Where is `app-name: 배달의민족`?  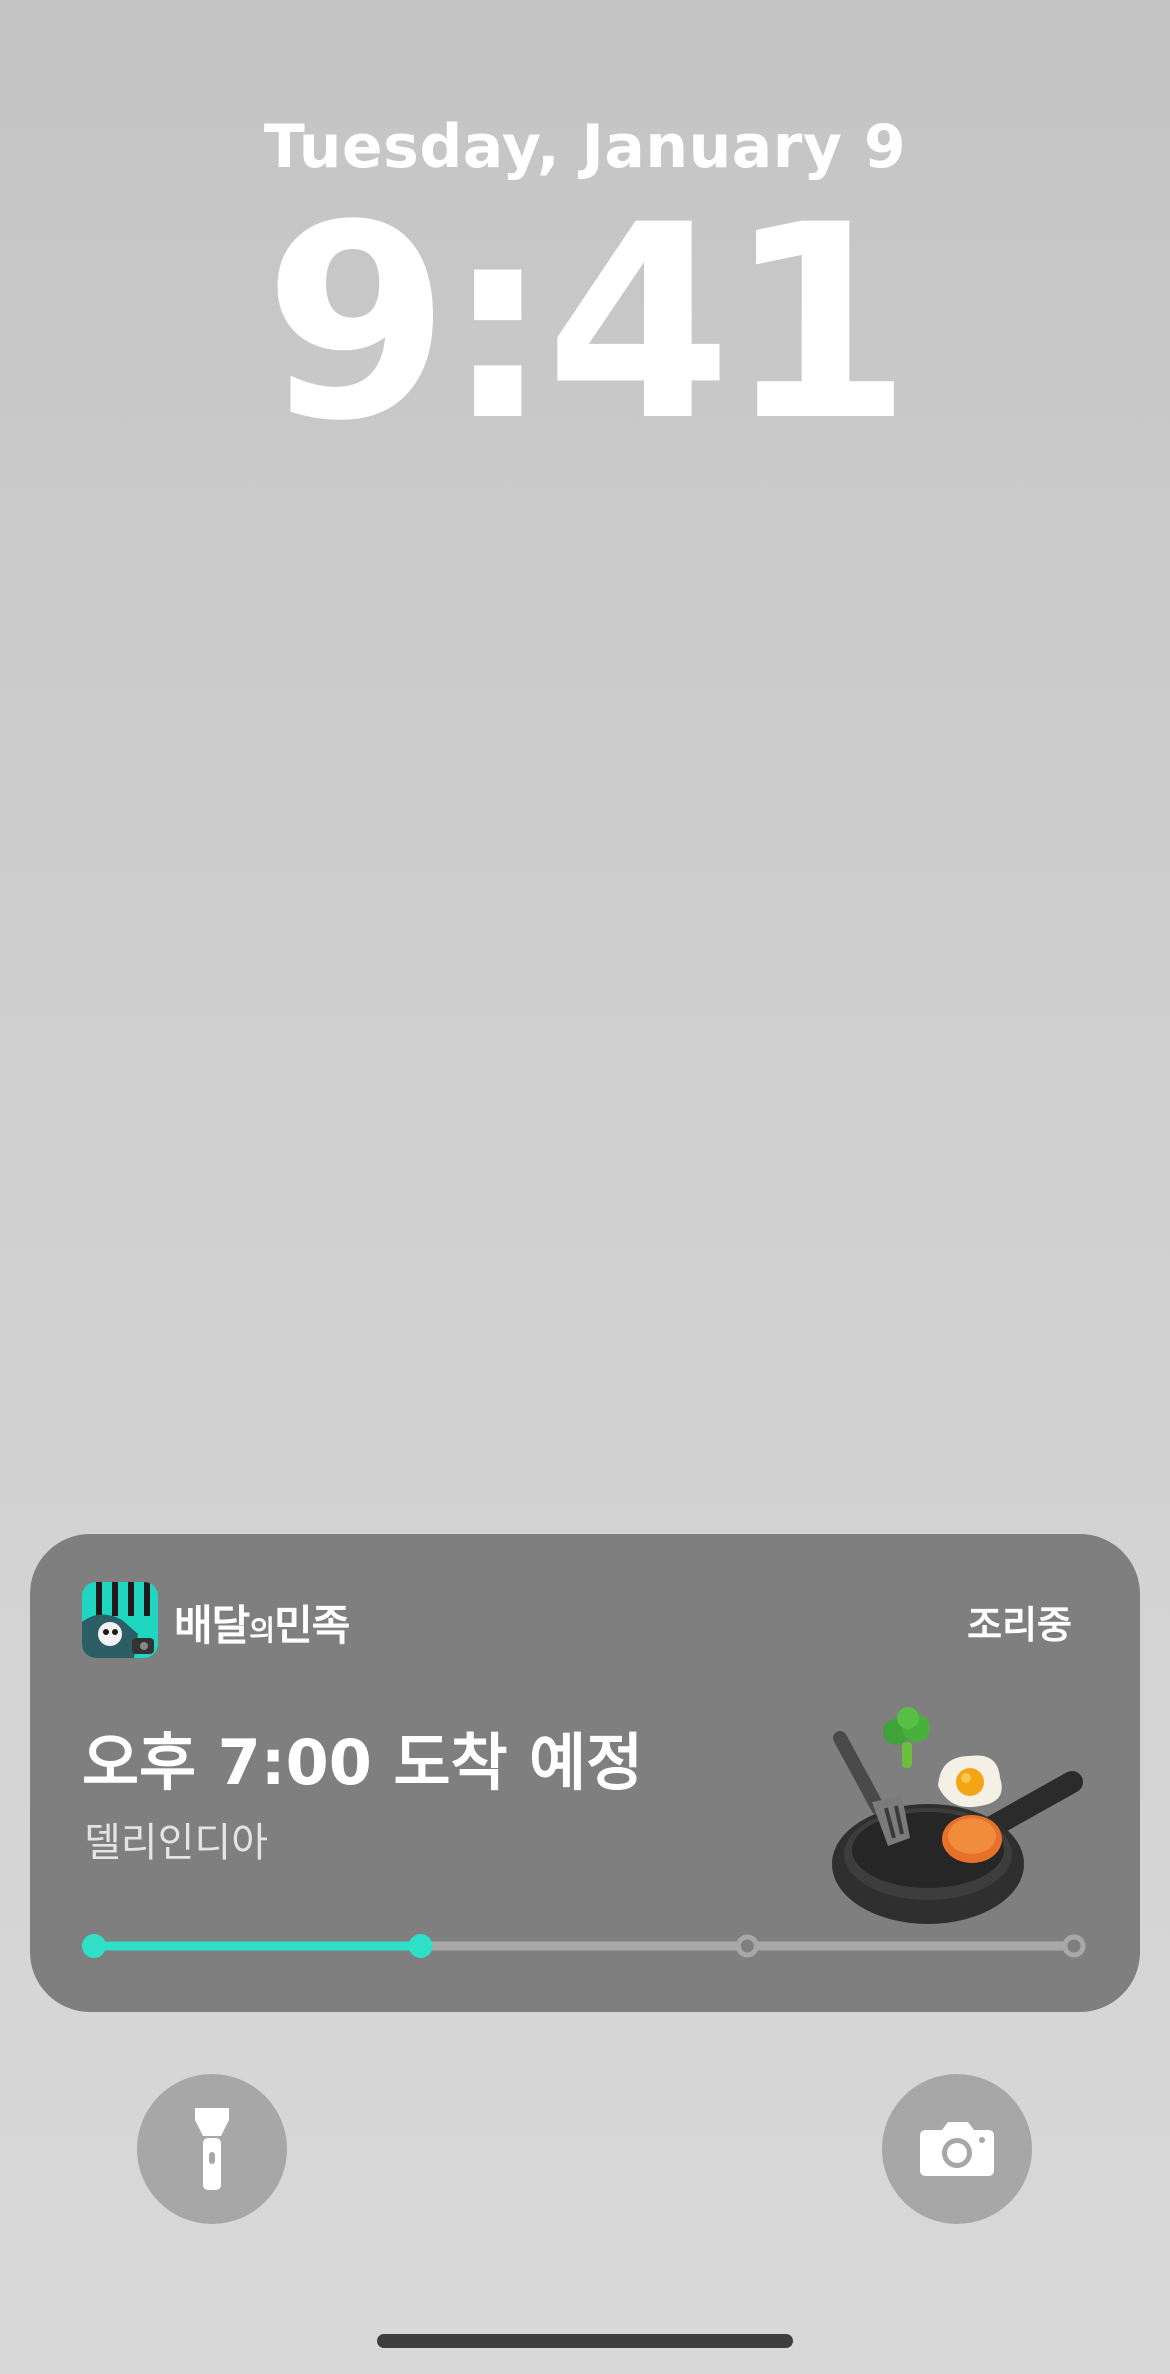 app-name: 배달의민족 is located at coordinates (262, 1622).